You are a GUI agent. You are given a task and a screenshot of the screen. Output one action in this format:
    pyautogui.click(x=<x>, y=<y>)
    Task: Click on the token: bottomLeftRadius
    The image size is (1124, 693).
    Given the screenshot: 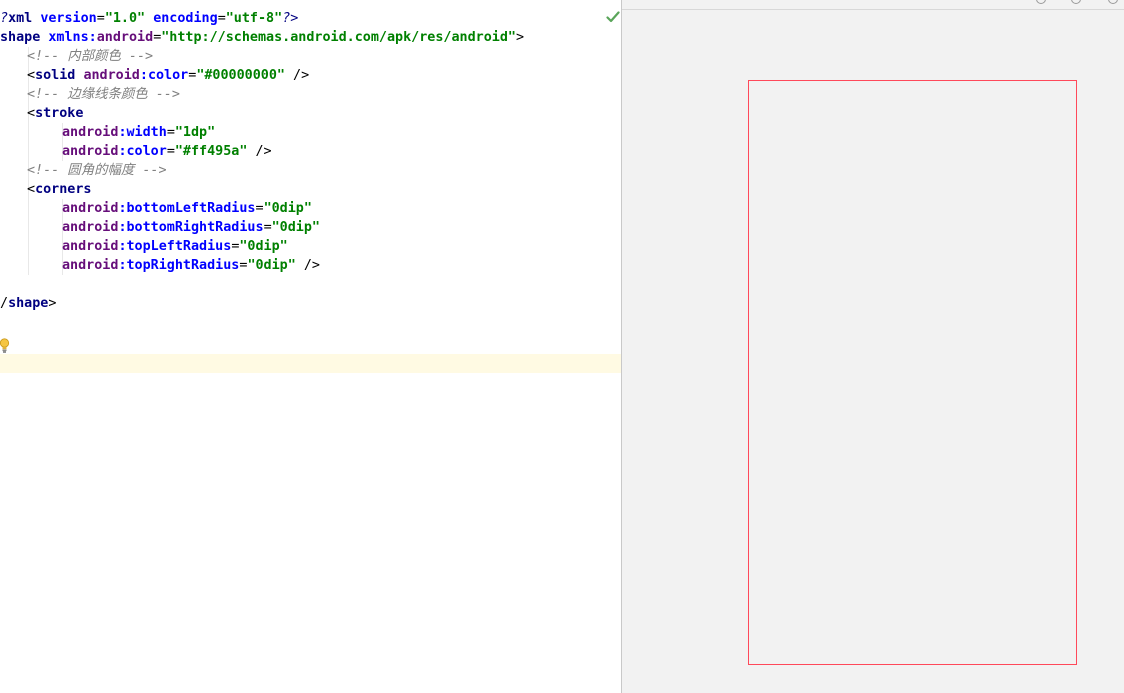 What is the action you would take?
    pyautogui.click(x=191, y=208)
    